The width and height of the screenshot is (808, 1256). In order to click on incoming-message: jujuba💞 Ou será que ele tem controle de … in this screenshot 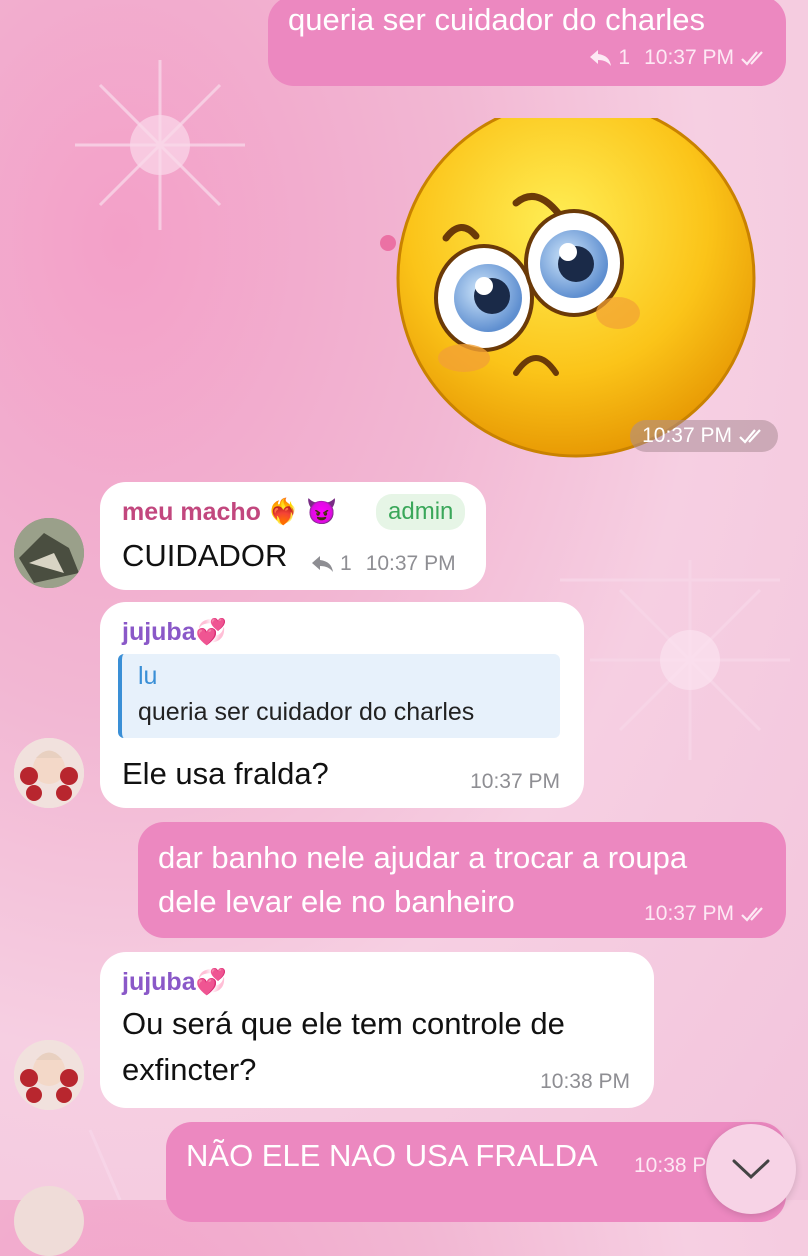, I will do `click(377, 1030)`.